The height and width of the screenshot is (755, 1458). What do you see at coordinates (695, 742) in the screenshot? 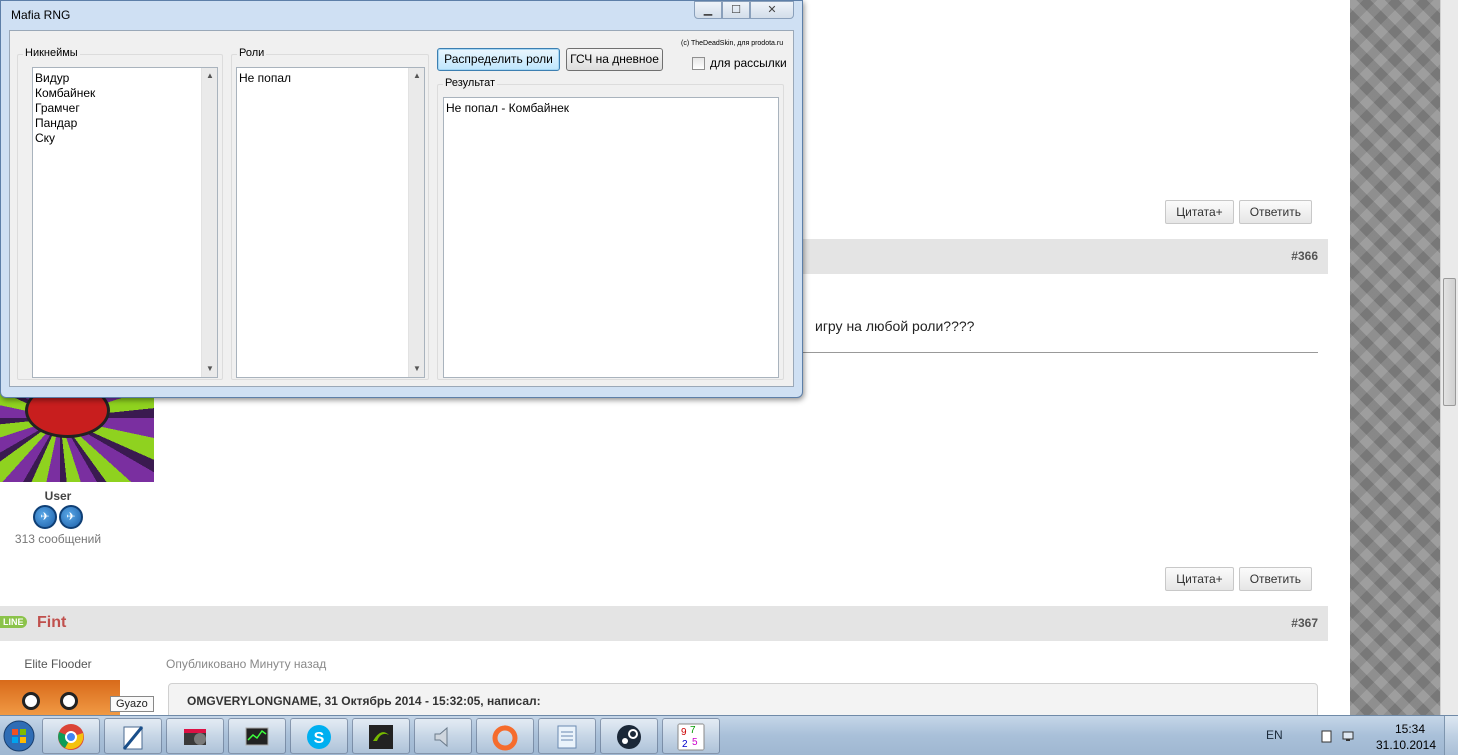
I see `svg-text: 5` at bounding box center [695, 742].